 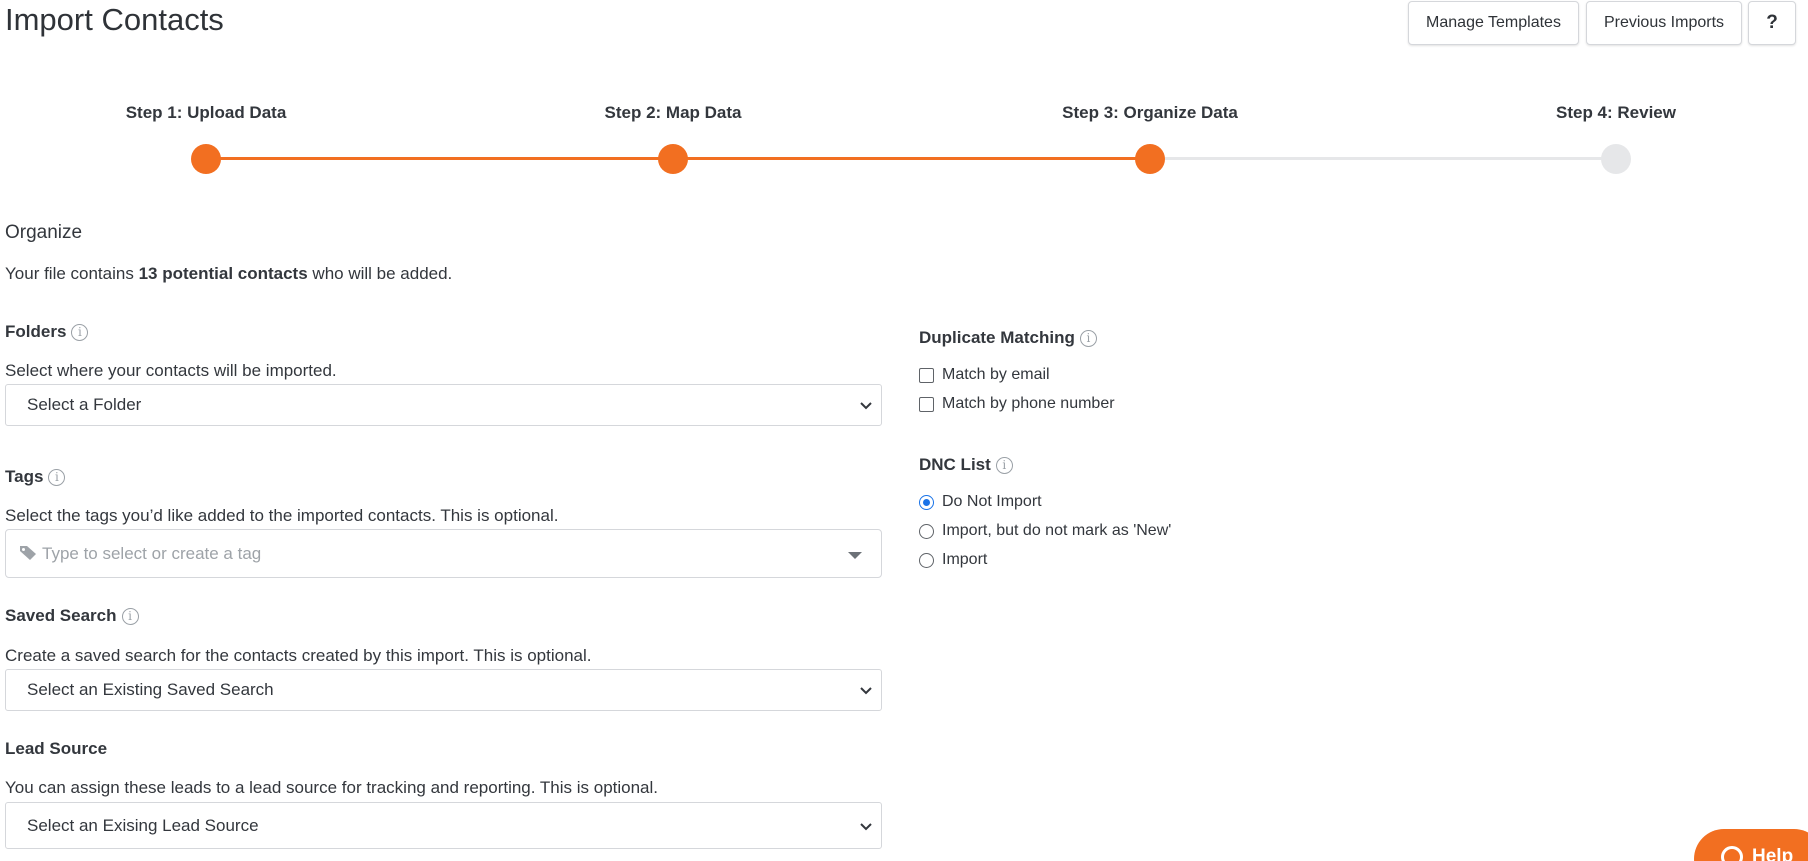 I want to click on help-question-button: ?, so click(x=1772, y=23).